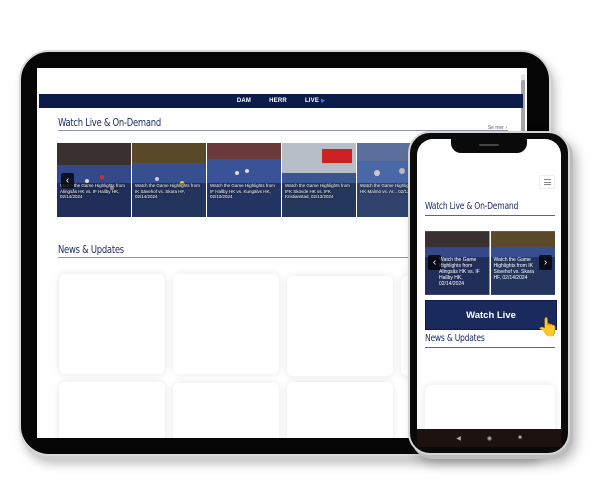 This screenshot has height=500, width=600. I want to click on nav-item-live: LIVE ▶, so click(315, 101).